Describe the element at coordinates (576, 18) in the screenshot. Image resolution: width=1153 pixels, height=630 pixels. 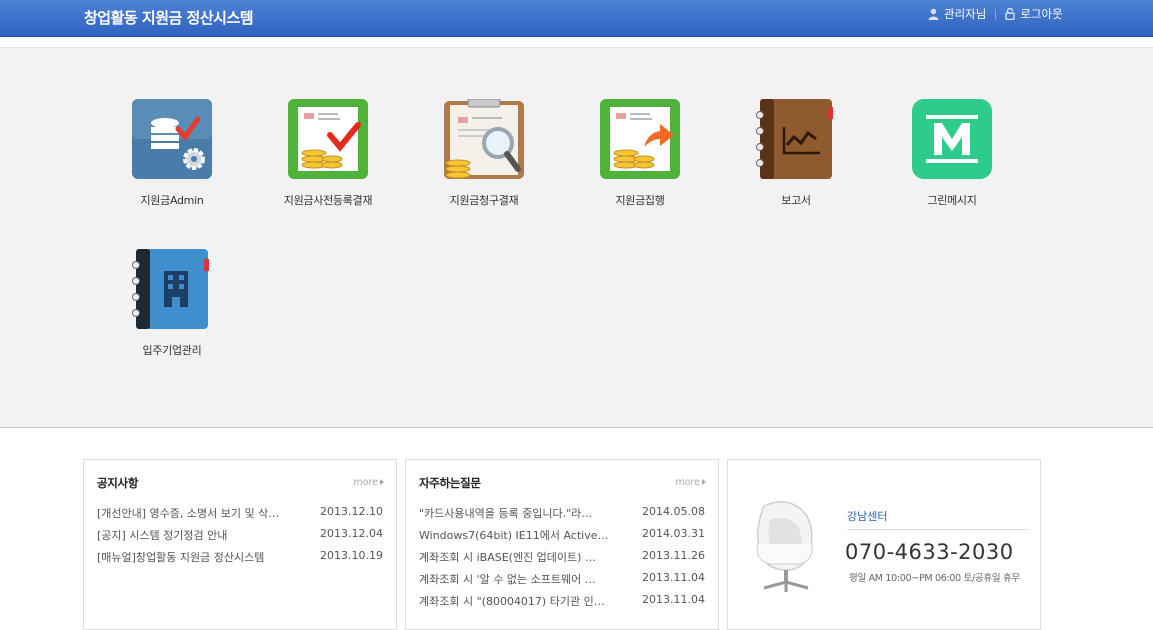
I see `top-header: 창업활동 지원금 정산시스템 관리자님 로그아웃` at that location.